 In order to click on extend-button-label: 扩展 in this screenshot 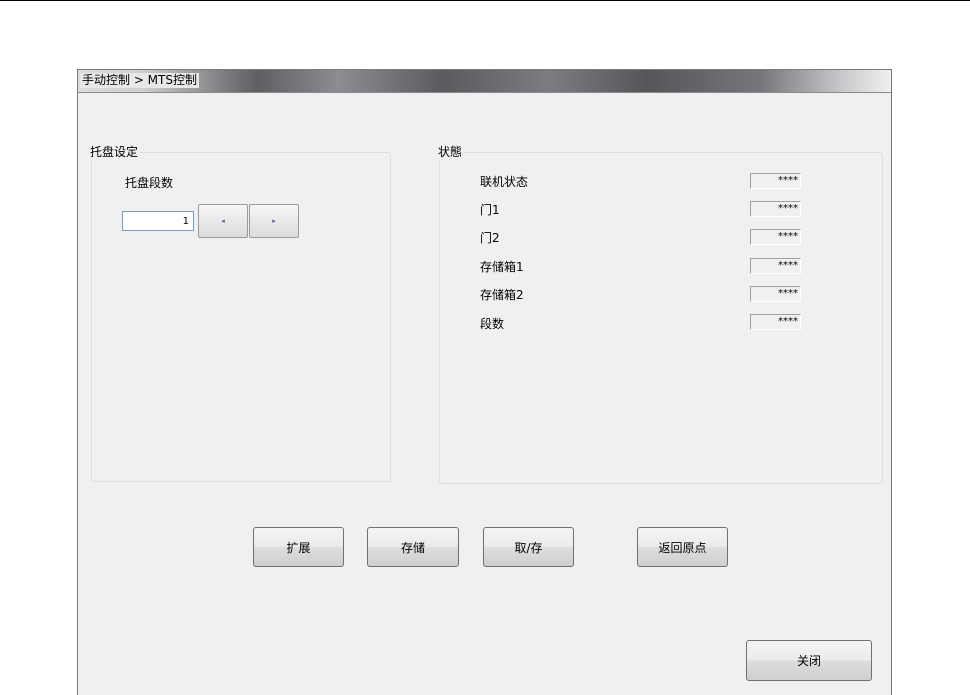, I will do `click(298, 547)`.